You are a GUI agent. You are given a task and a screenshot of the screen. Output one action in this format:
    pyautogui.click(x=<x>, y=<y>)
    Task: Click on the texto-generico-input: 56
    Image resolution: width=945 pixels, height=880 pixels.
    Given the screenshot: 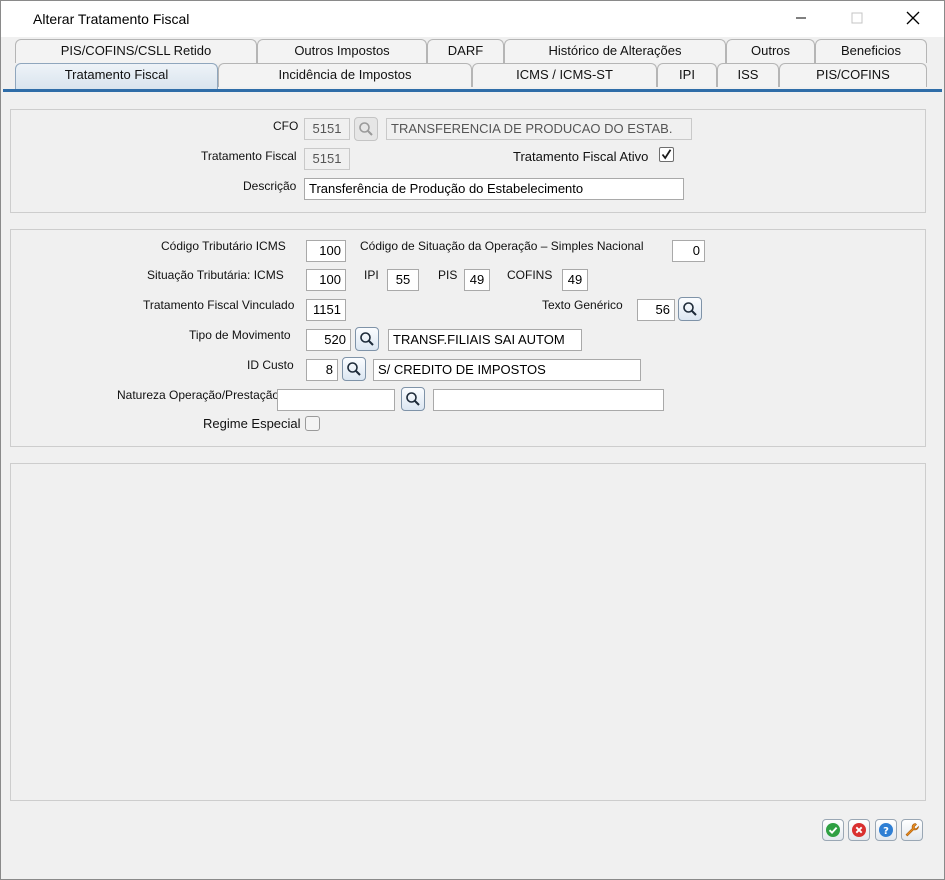 What is the action you would take?
    pyautogui.click(x=656, y=310)
    